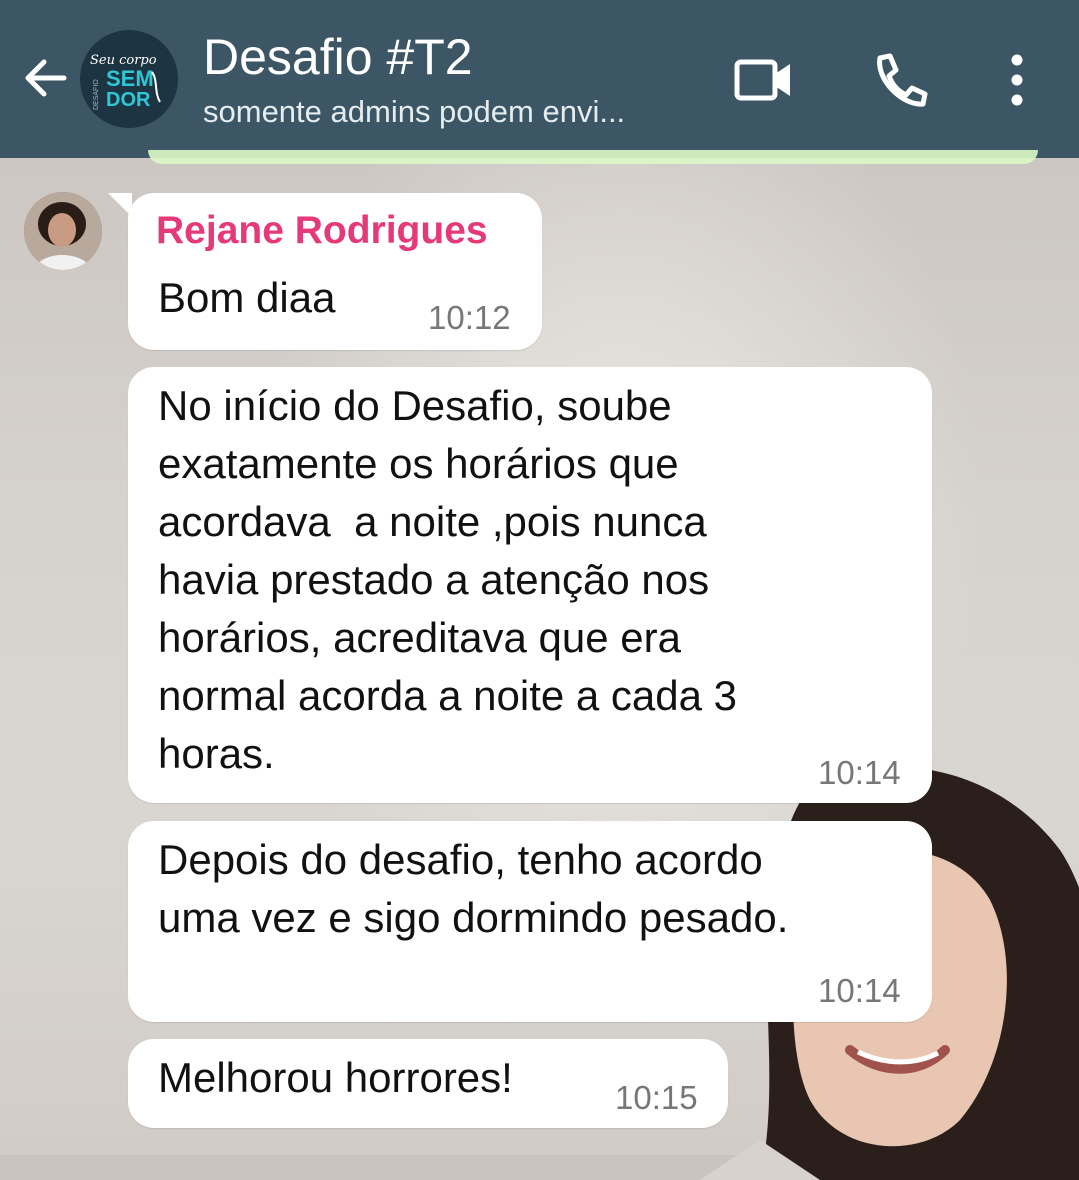  Describe the element at coordinates (128, 100) in the screenshot. I see `logo-text-dor: DOR` at that location.